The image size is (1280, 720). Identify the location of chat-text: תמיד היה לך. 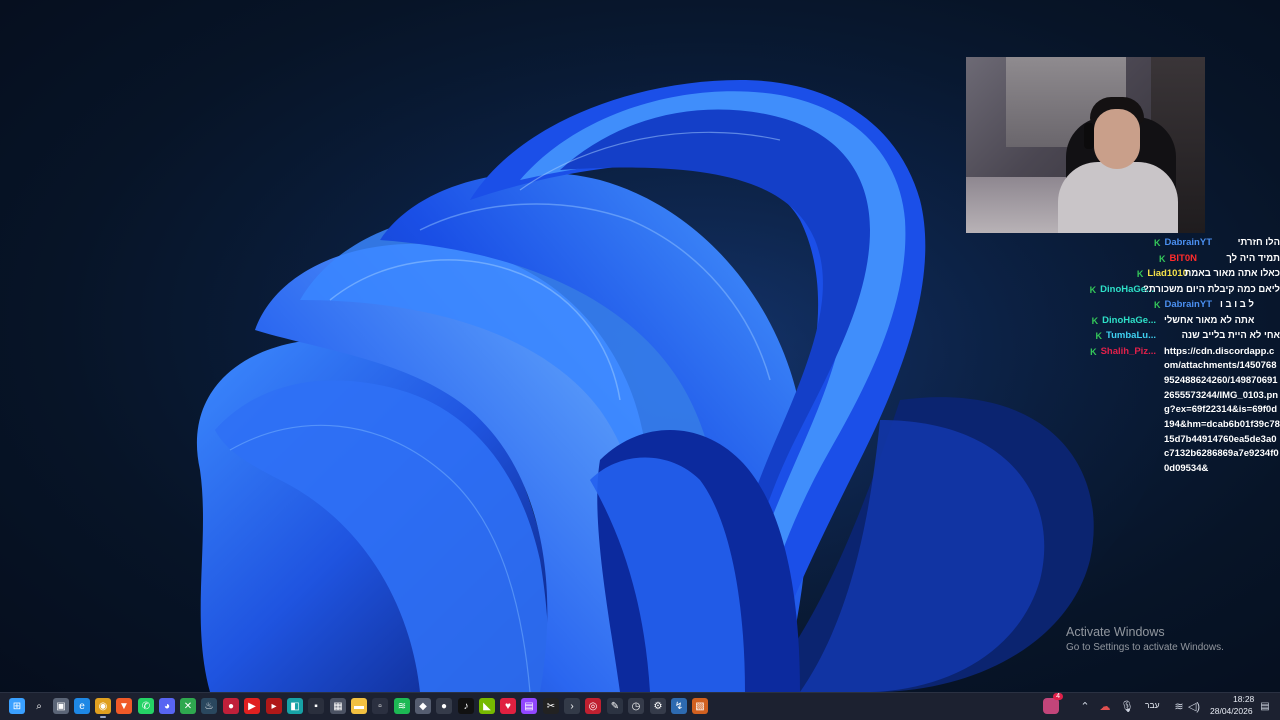
(1253, 258).